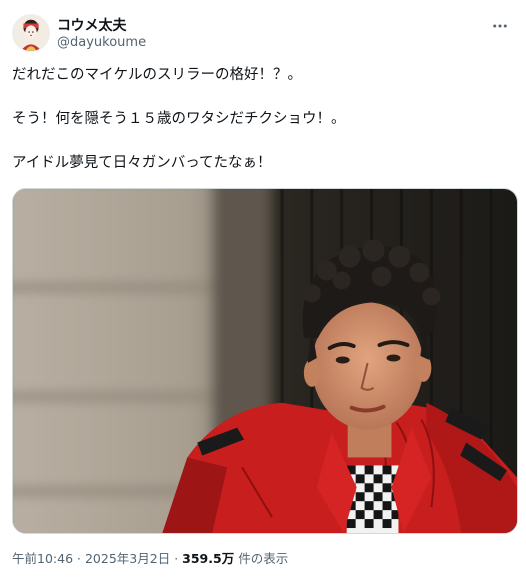 The height and width of the screenshot is (580, 526). I want to click on tweet-date: 2025年3月2日, so click(127, 558).